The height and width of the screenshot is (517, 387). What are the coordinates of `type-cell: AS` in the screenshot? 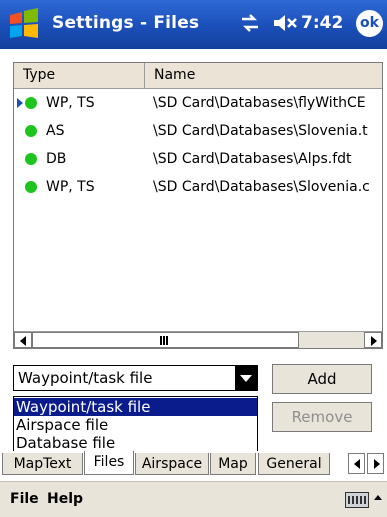 It's located at (55, 131).